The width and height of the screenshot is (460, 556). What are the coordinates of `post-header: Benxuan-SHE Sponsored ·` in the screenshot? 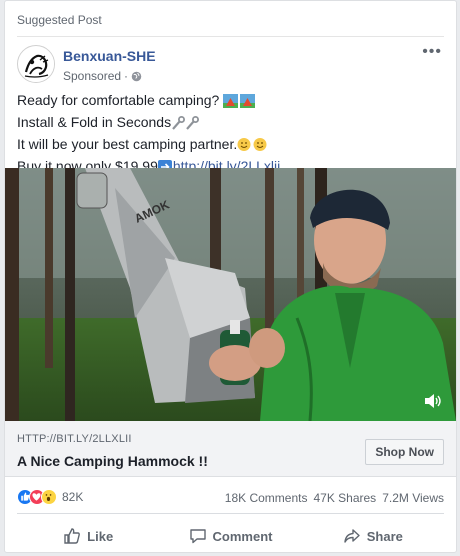 It's located at (227, 65).